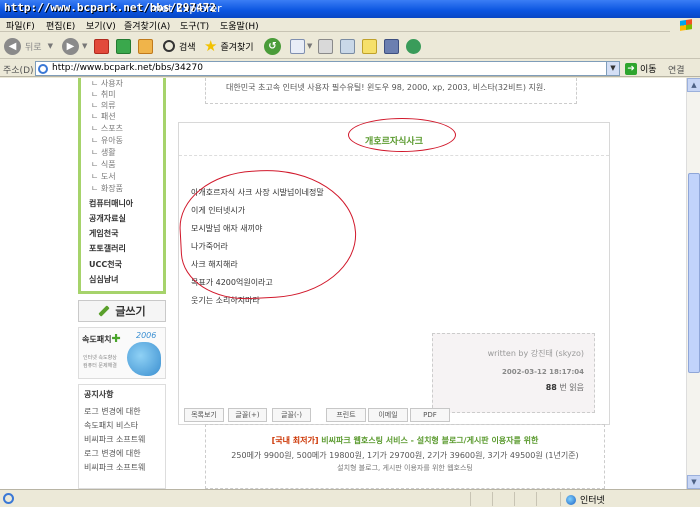  Describe the element at coordinates (107, 188) in the screenshot. I see `category-sub-item: ㄴ 화장품` at that location.